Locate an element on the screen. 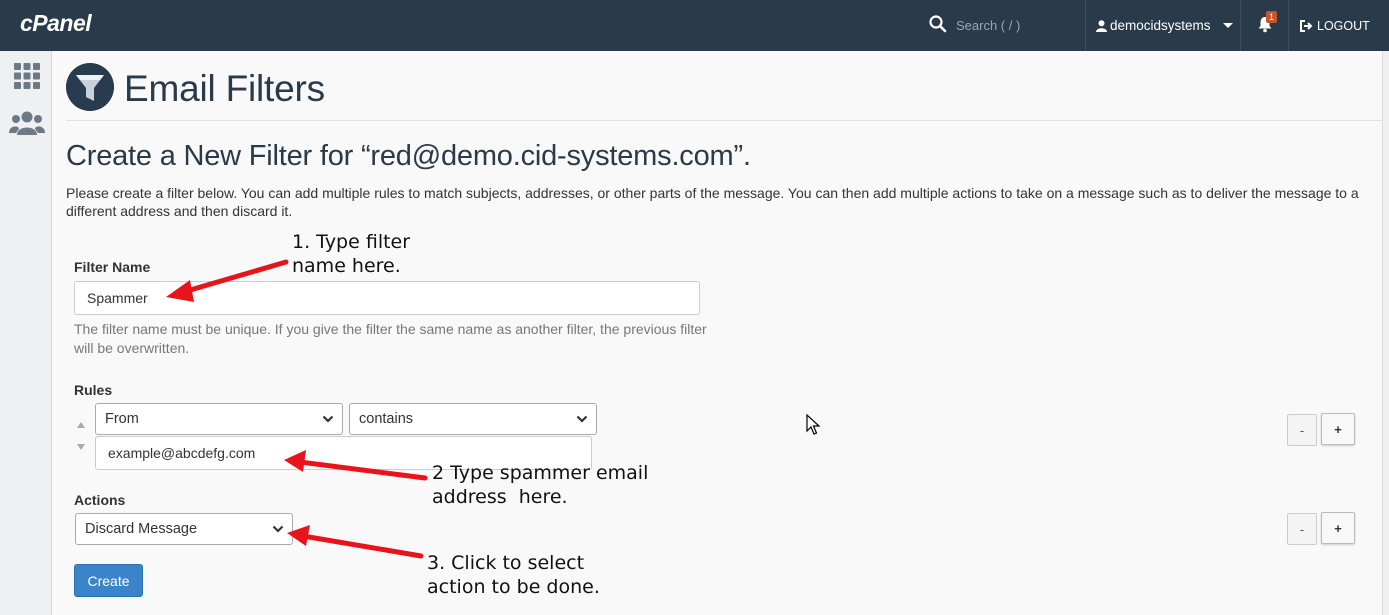 The image size is (1389, 615). annotation-step3: 3. Click to select action to be done. is located at coordinates (513, 575).